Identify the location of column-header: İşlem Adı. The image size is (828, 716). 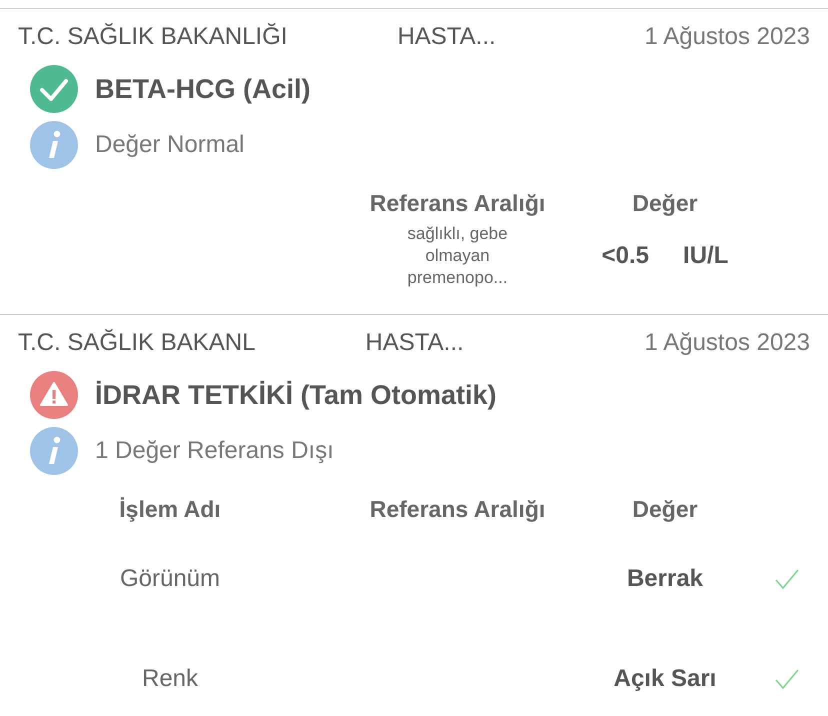
(170, 509).